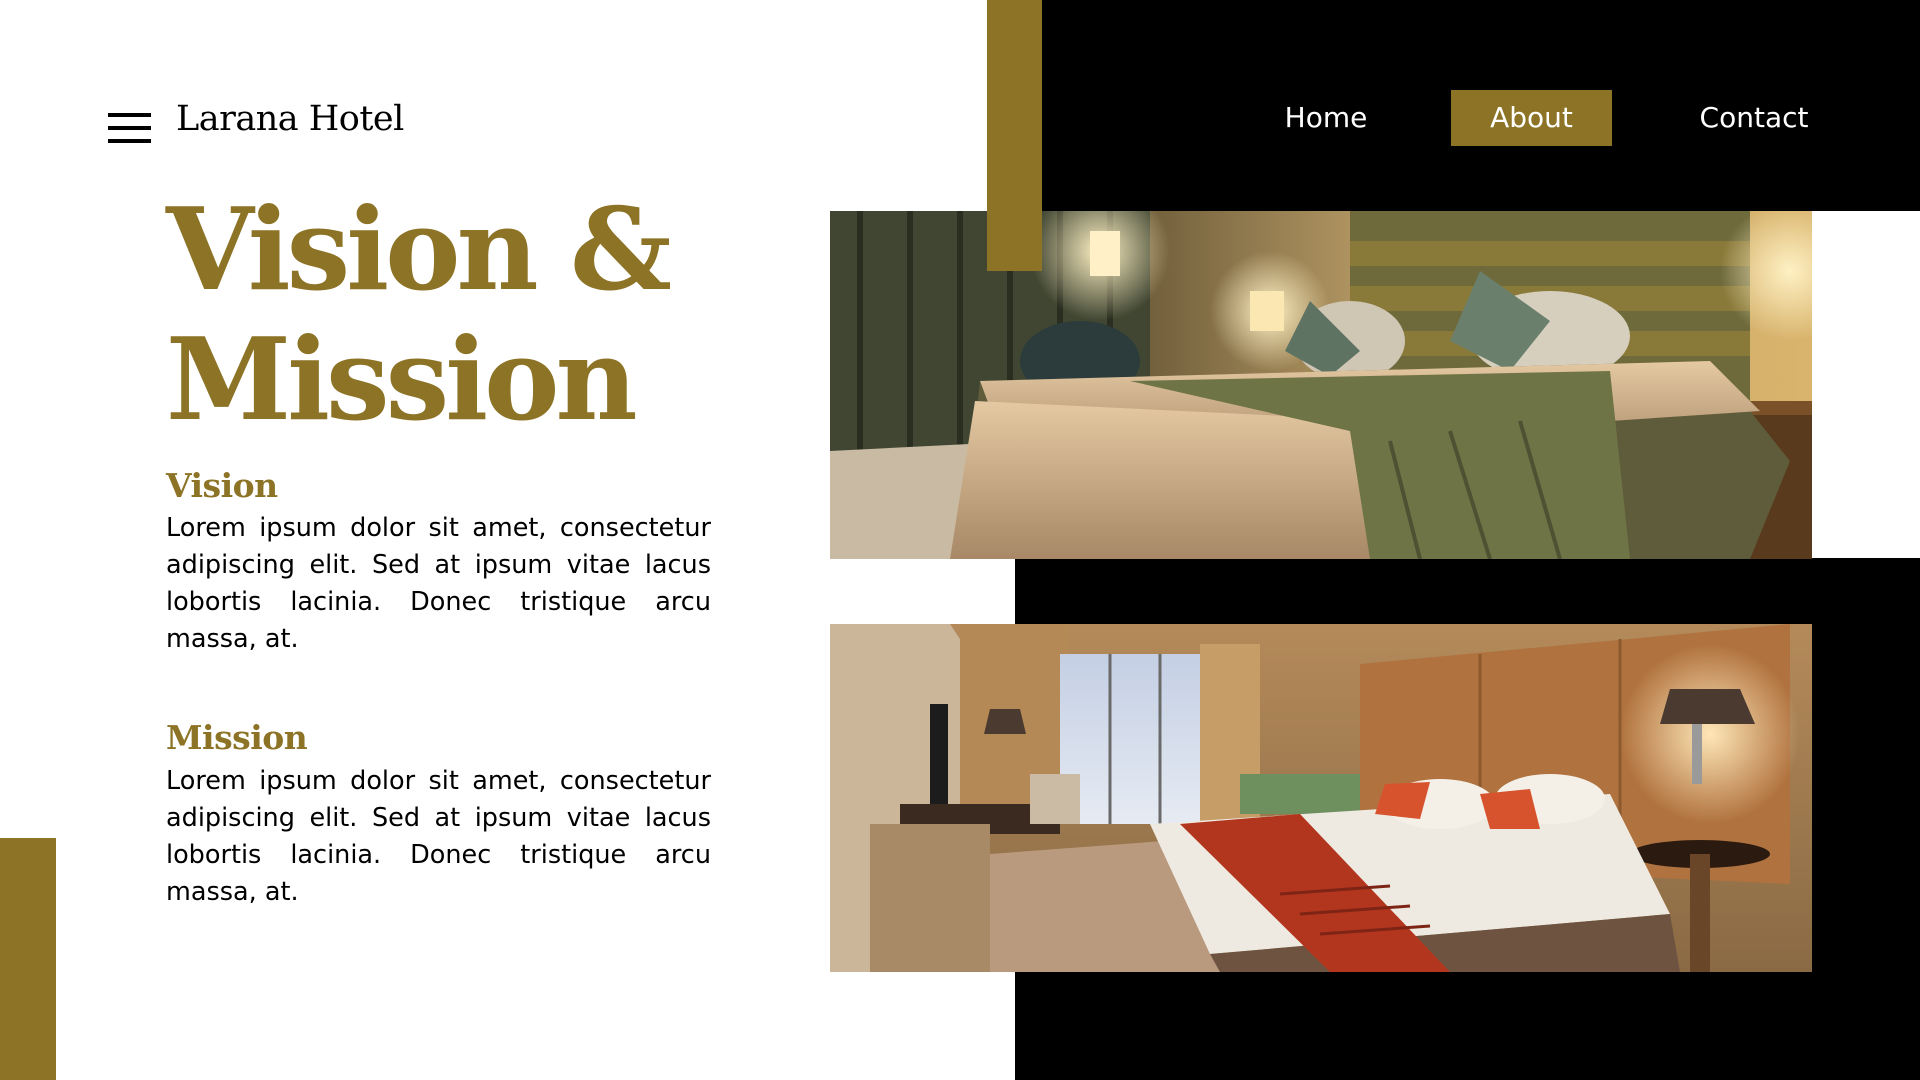 Image resolution: width=1920 pixels, height=1080 pixels. Describe the element at coordinates (28, 959) in the screenshot. I see `gold-accent-bar-left` at that location.